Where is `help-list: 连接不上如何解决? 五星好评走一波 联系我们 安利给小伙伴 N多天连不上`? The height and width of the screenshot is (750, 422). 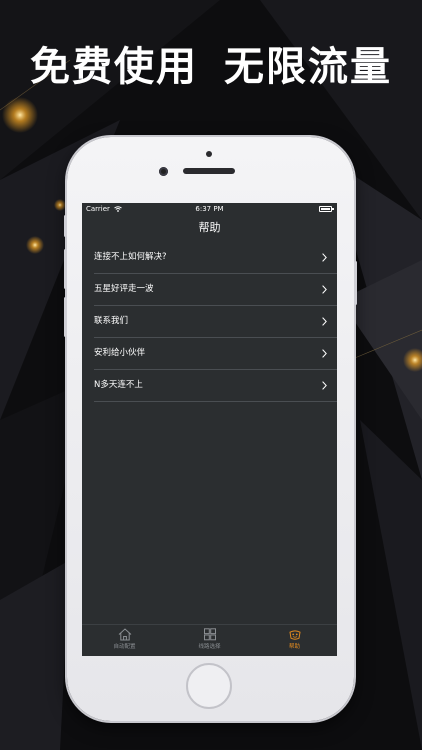
help-list: 连接不上如何解决? 五星好评走一波 联系我们 安利给小伙伴 N多天连不上 is located at coordinates (209, 322).